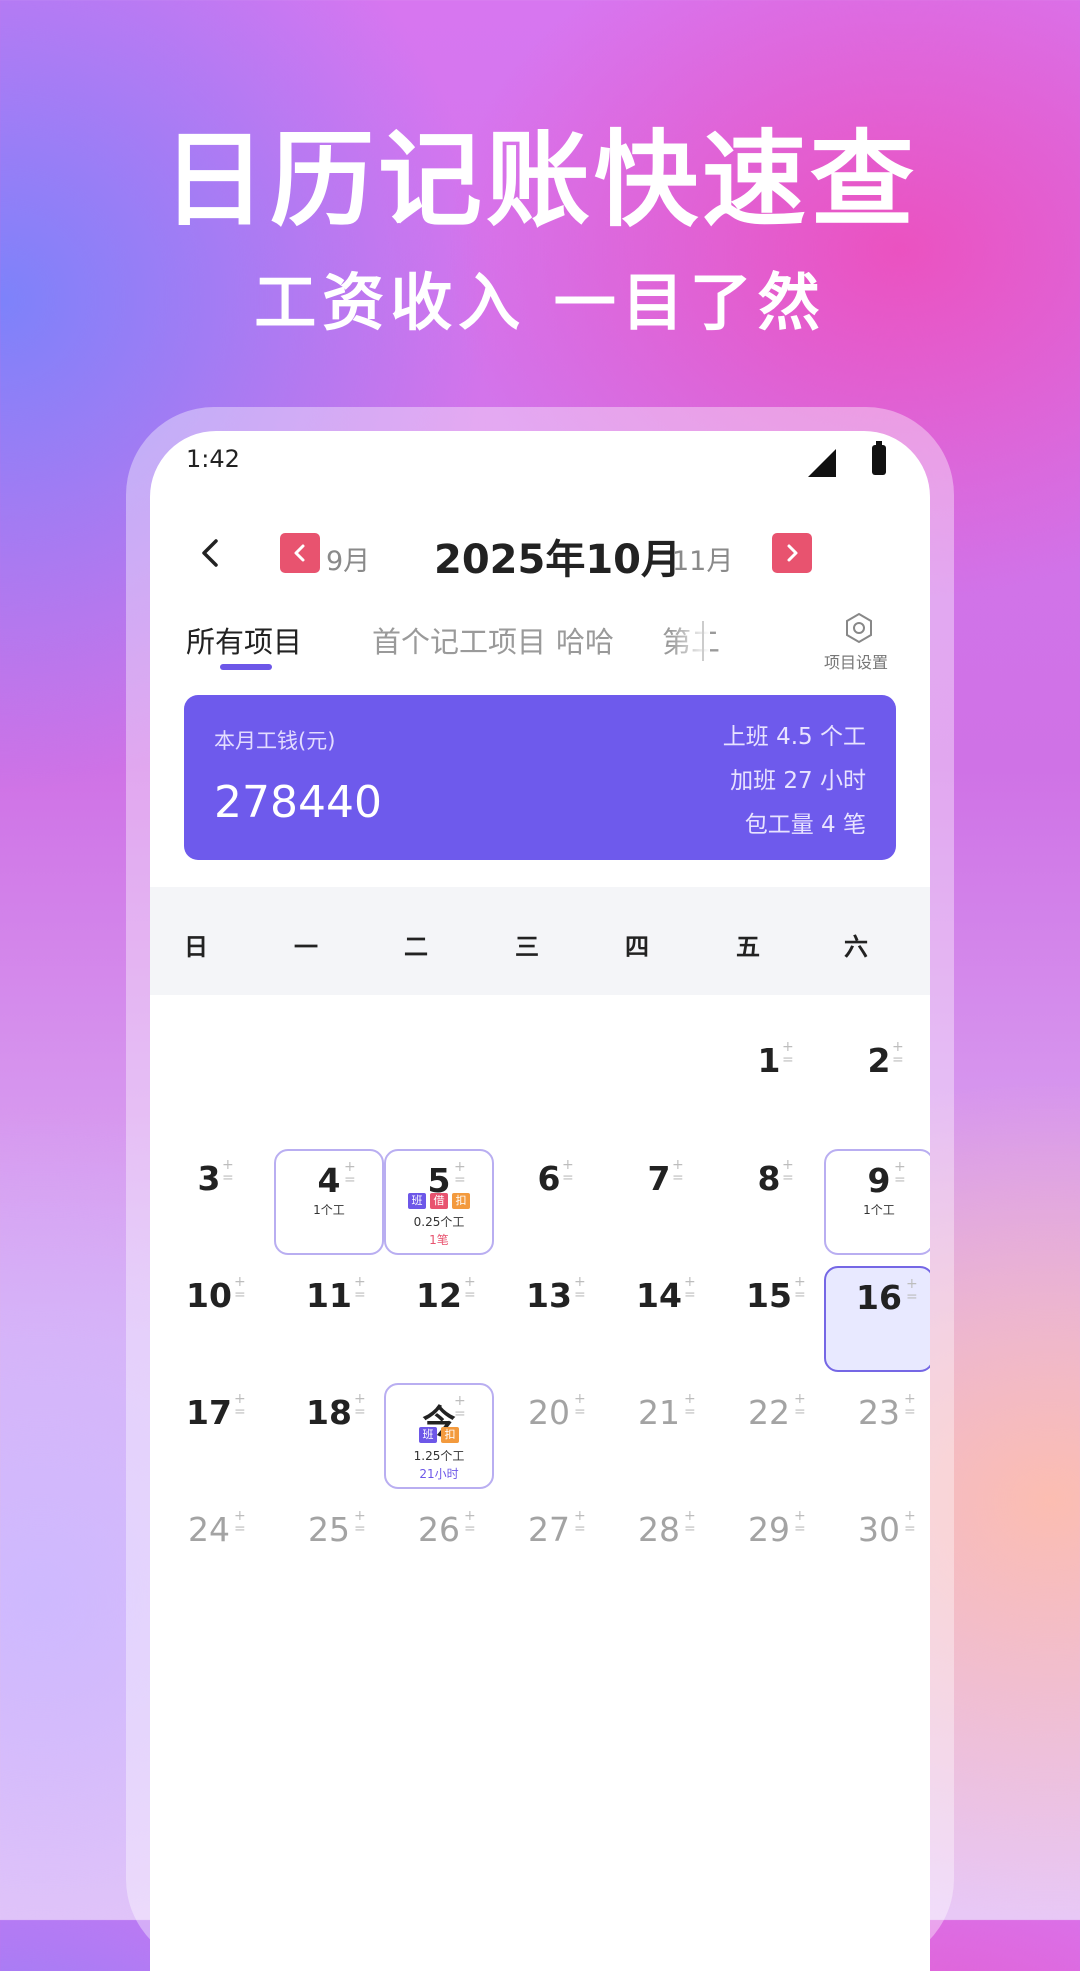 This screenshot has height=1971, width=1080. What do you see at coordinates (769, 1436) in the screenshot?
I see `calendar-day-22: 22 + =` at bounding box center [769, 1436].